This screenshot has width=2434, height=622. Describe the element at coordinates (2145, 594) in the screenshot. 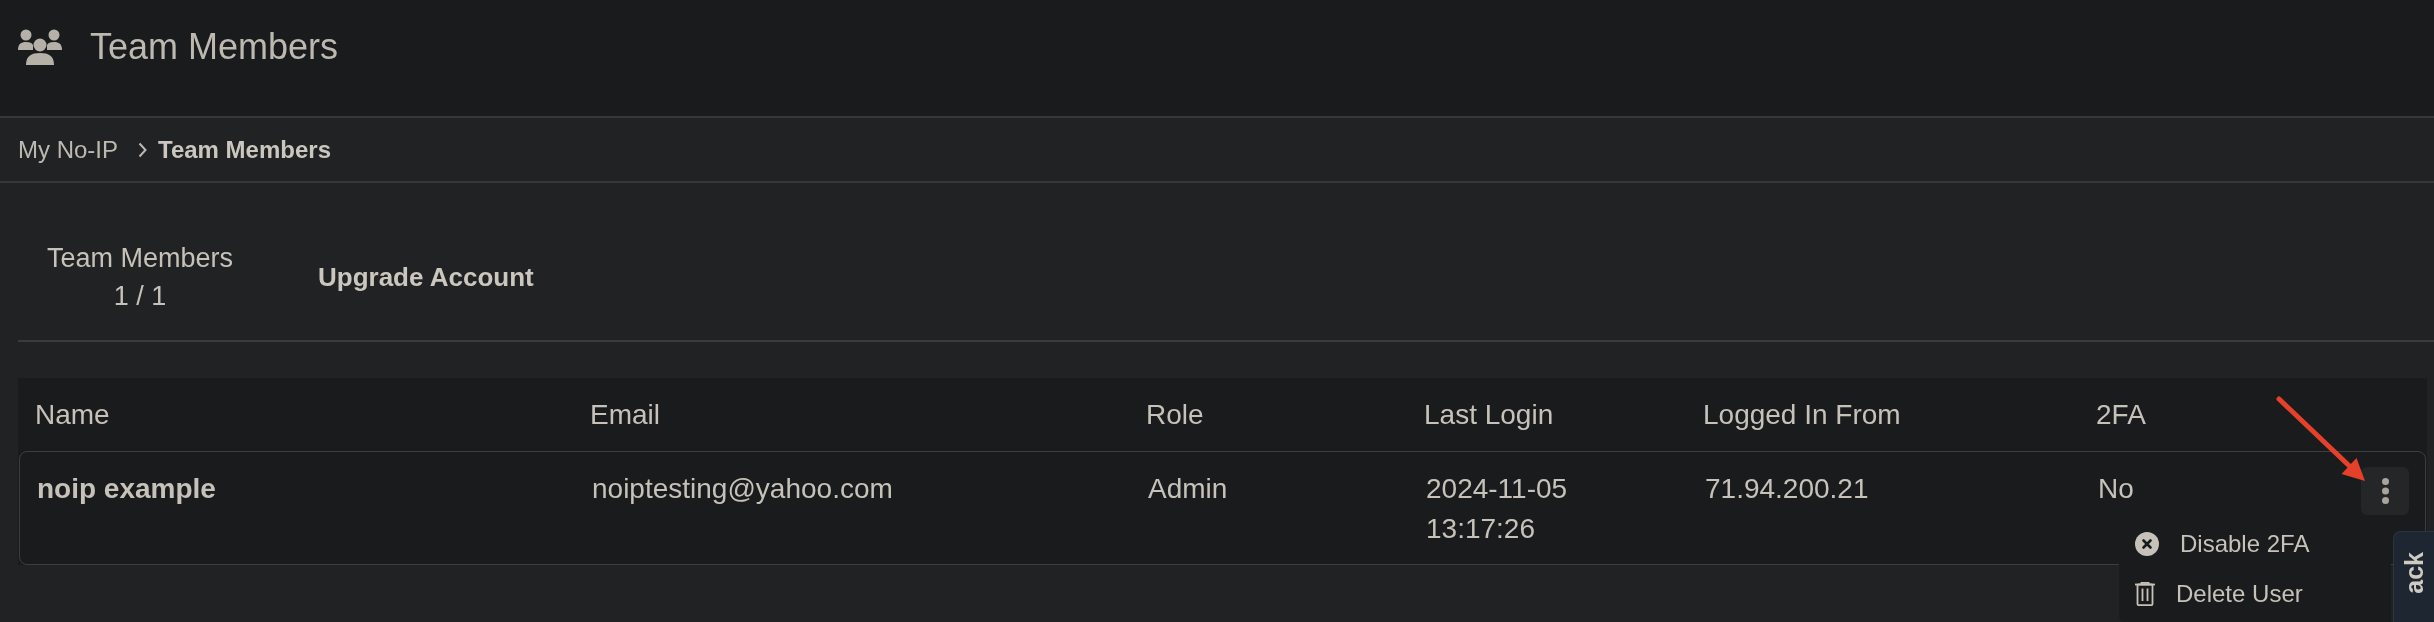

I see `trash-icon` at that location.